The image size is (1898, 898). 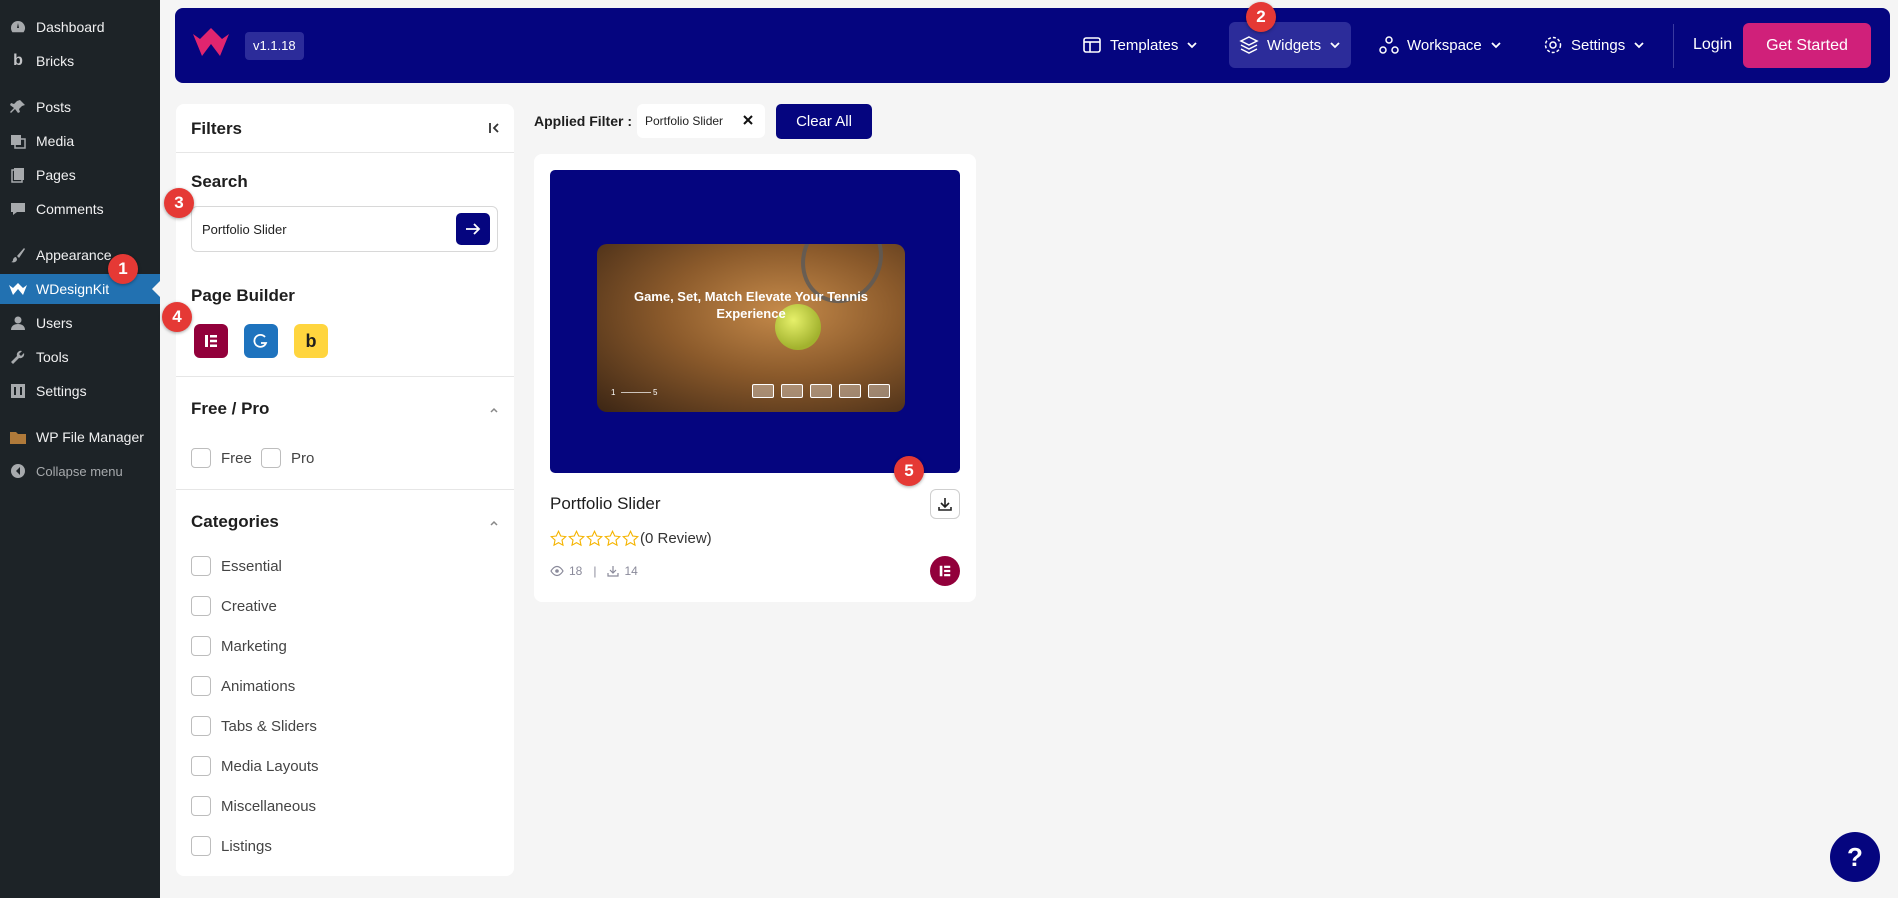 What do you see at coordinates (1444, 45) in the screenshot?
I see `nav-label: Workspace` at bounding box center [1444, 45].